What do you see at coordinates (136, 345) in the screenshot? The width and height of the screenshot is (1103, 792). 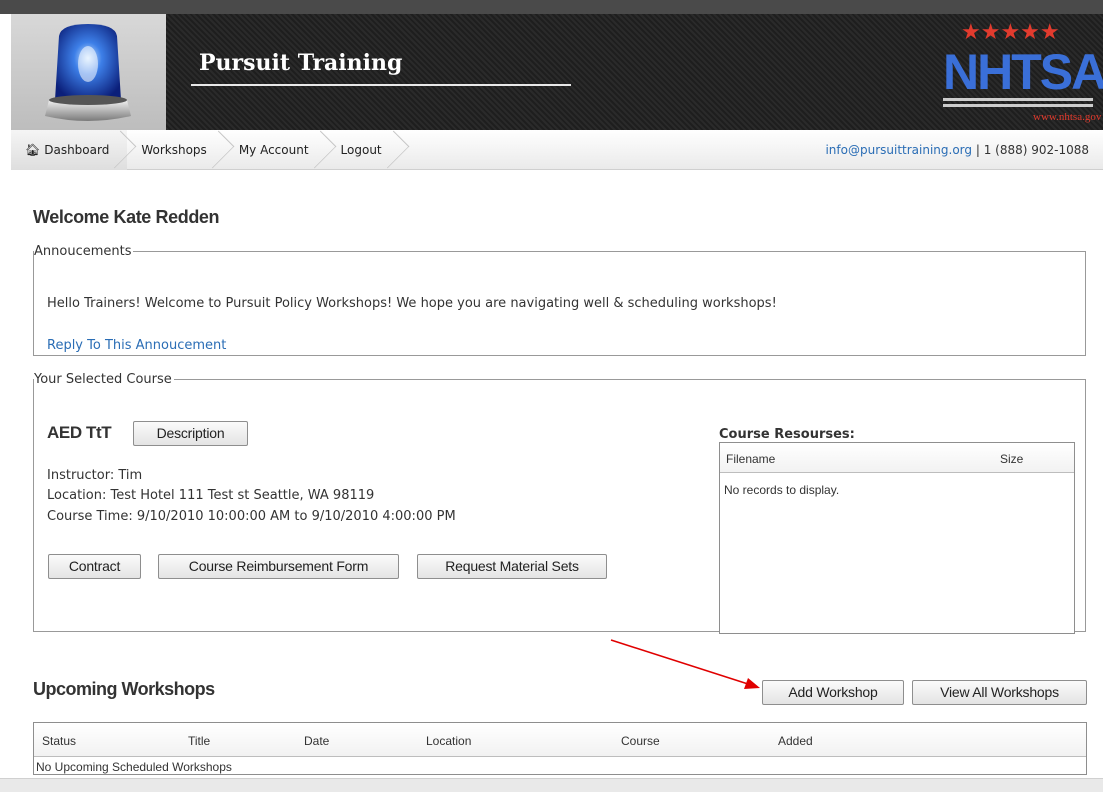 I see `reply-announcement-link: Reply To This Annoucement` at bounding box center [136, 345].